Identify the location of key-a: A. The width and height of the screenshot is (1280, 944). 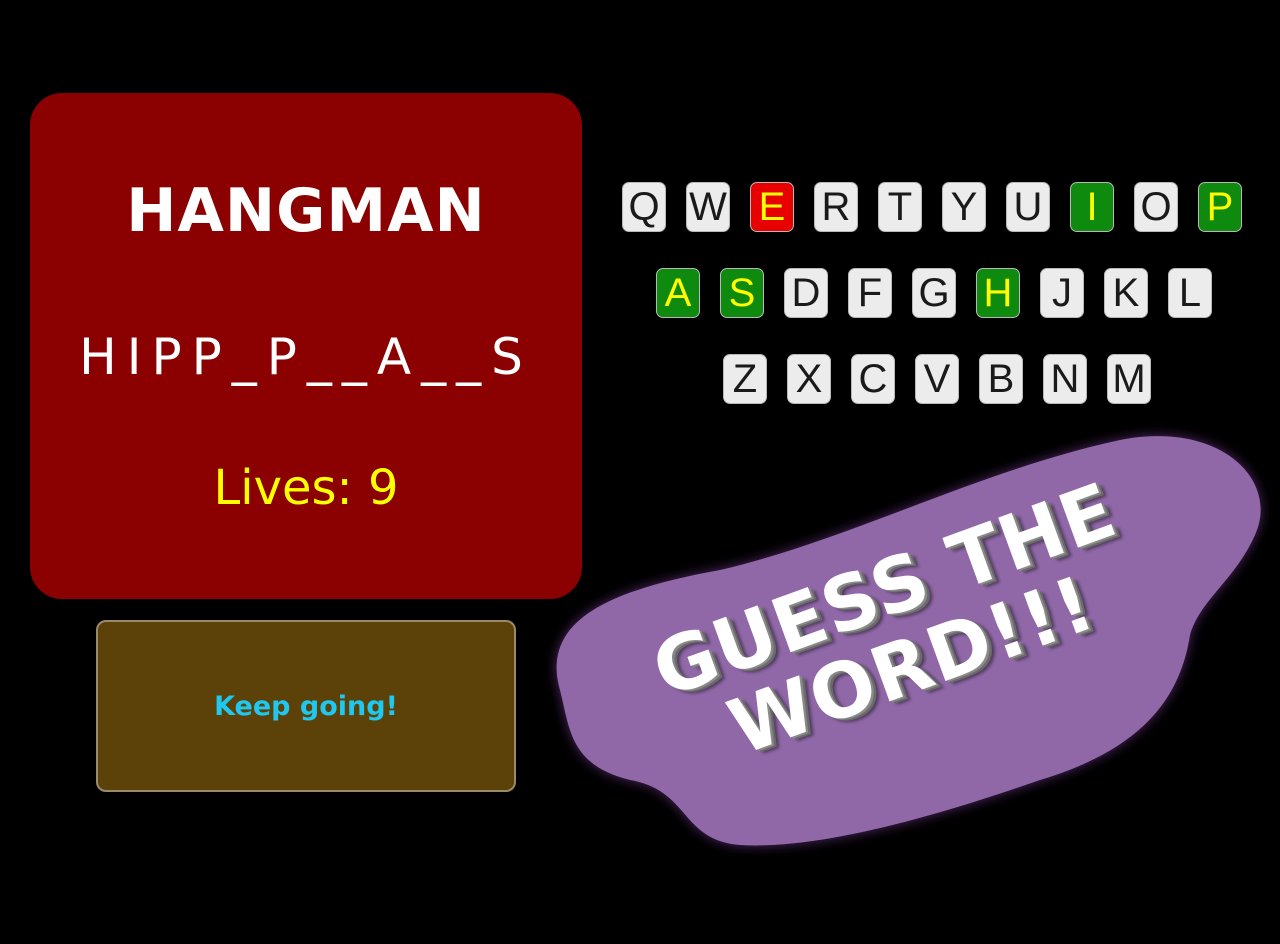
(678, 293).